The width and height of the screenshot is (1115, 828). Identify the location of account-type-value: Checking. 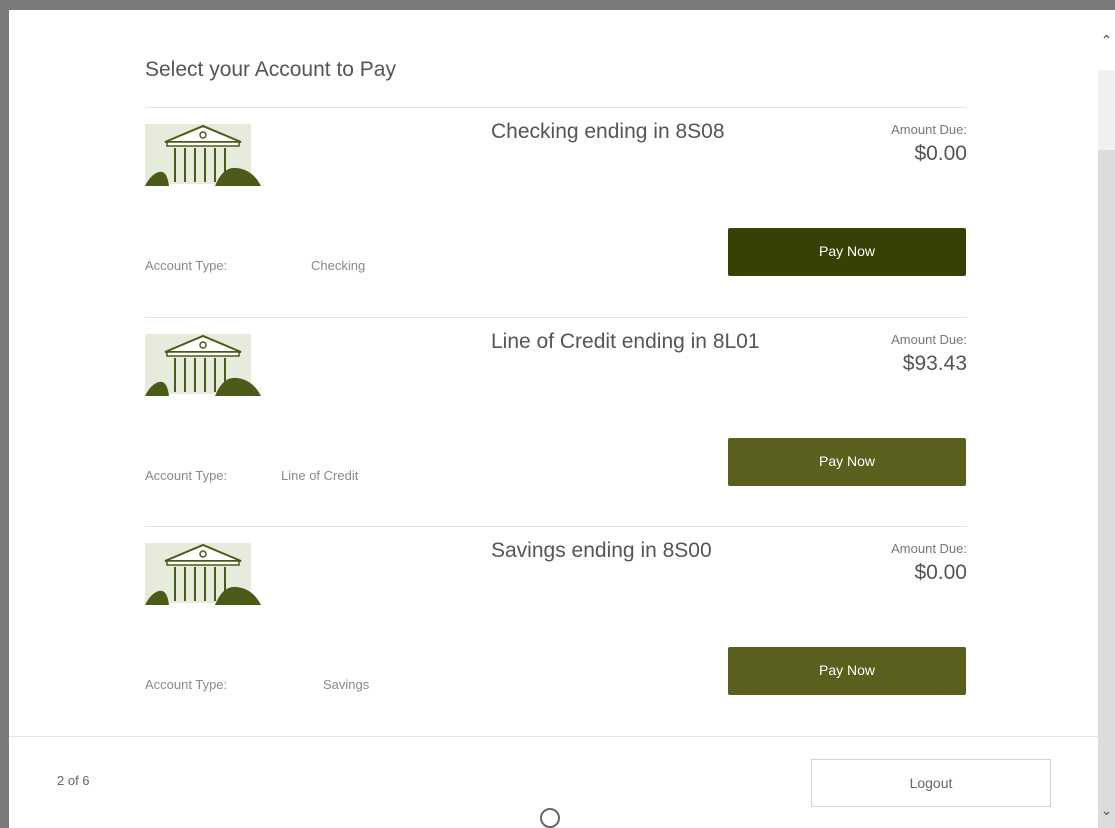
(338, 265).